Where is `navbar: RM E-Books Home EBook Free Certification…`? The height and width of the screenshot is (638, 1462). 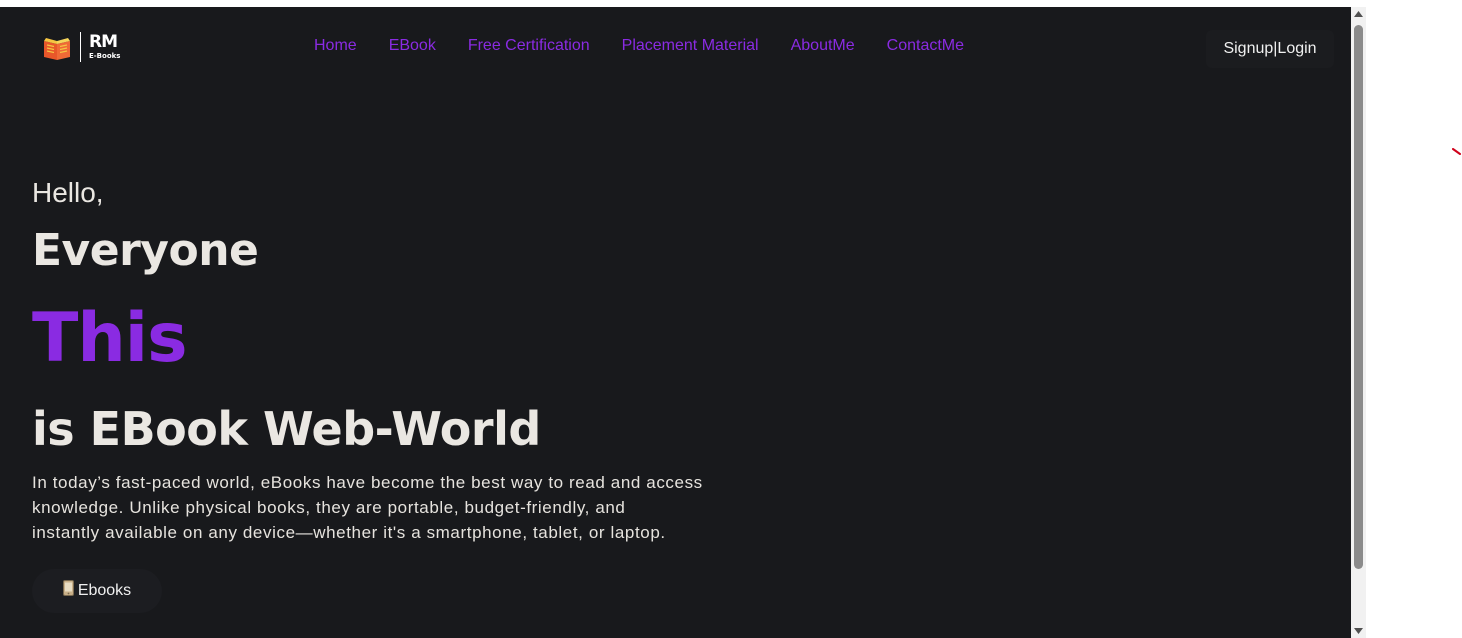
navbar: RM E-Books Home EBook Free Certification… is located at coordinates (675, 48).